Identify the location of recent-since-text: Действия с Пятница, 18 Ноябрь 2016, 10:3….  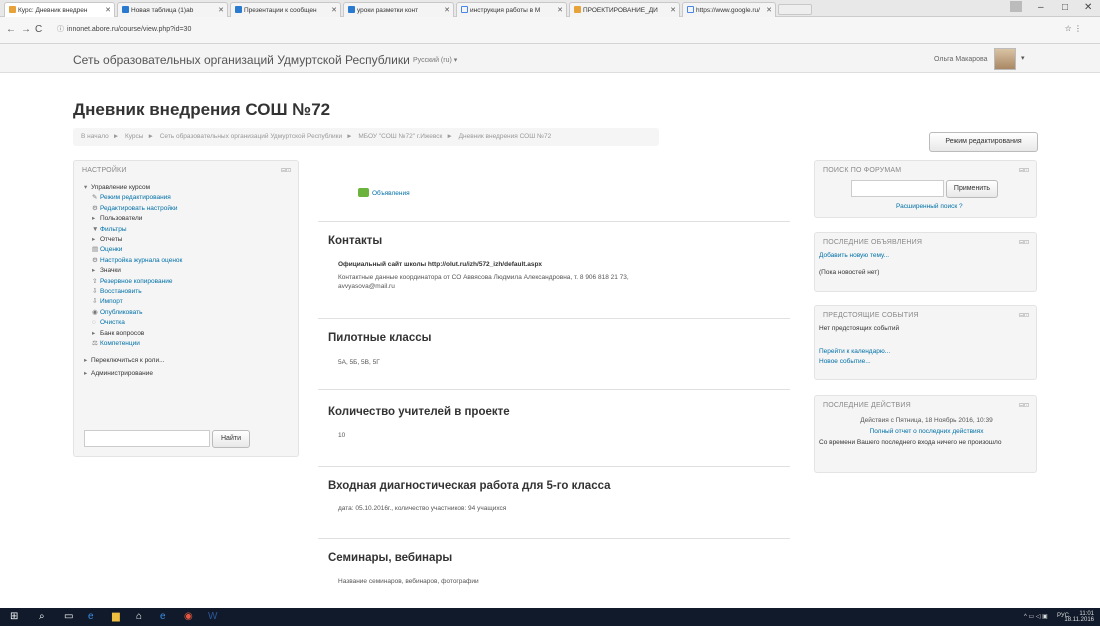
(926, 420).